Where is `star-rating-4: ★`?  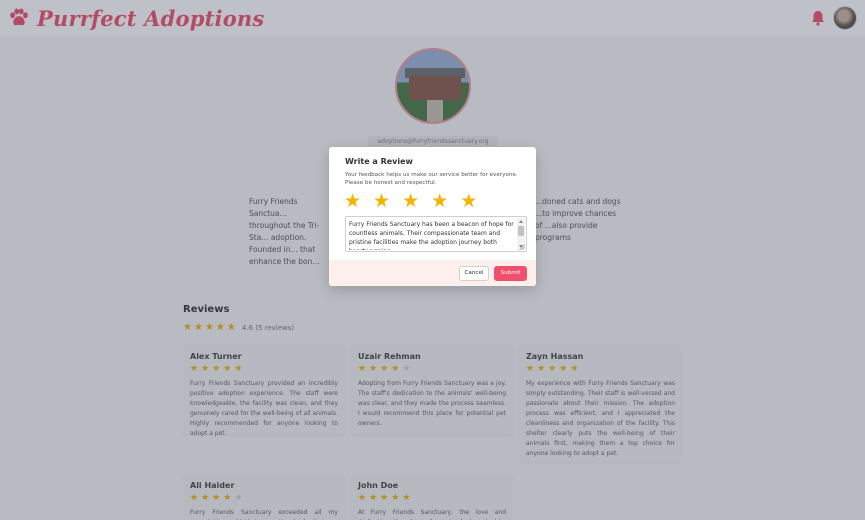 star-rating-4: ★ is located at coordinates (439, 201).